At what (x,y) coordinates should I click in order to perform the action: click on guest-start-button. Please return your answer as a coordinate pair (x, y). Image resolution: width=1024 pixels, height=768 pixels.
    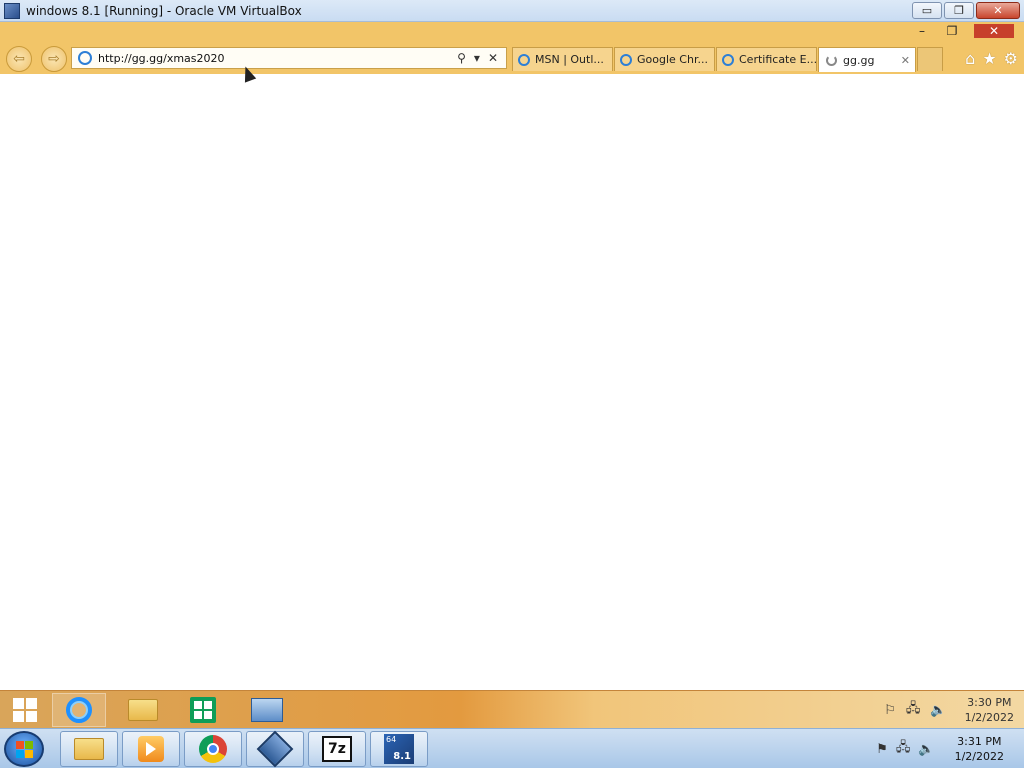
    Looking at the image, I should click on (25, 710).